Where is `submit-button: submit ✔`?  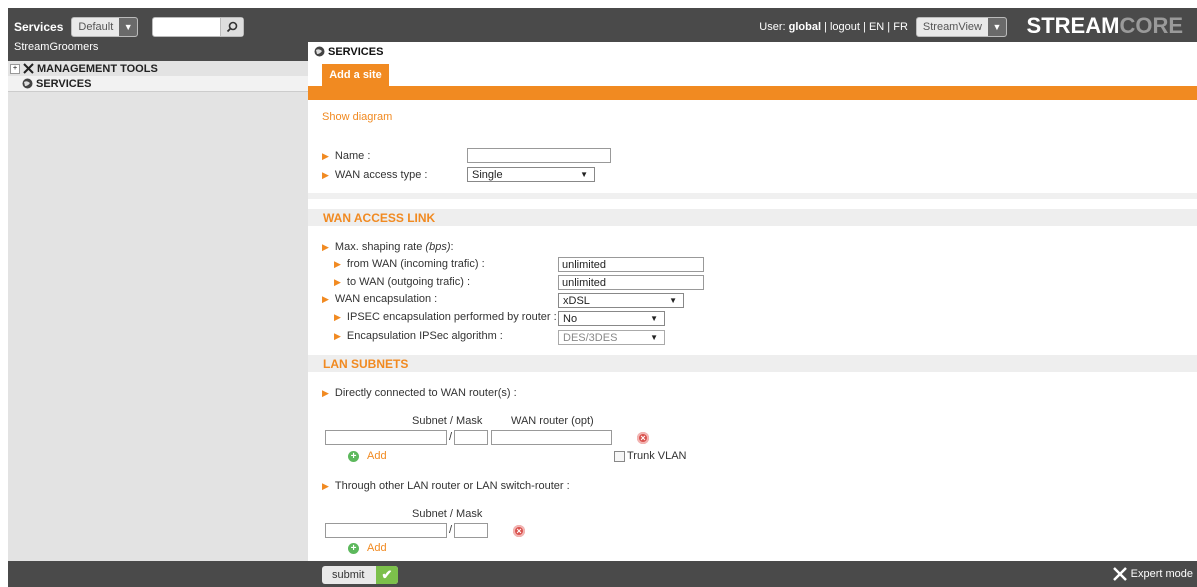
submit-button: submit ✔ is located at coordinates (360, 575).